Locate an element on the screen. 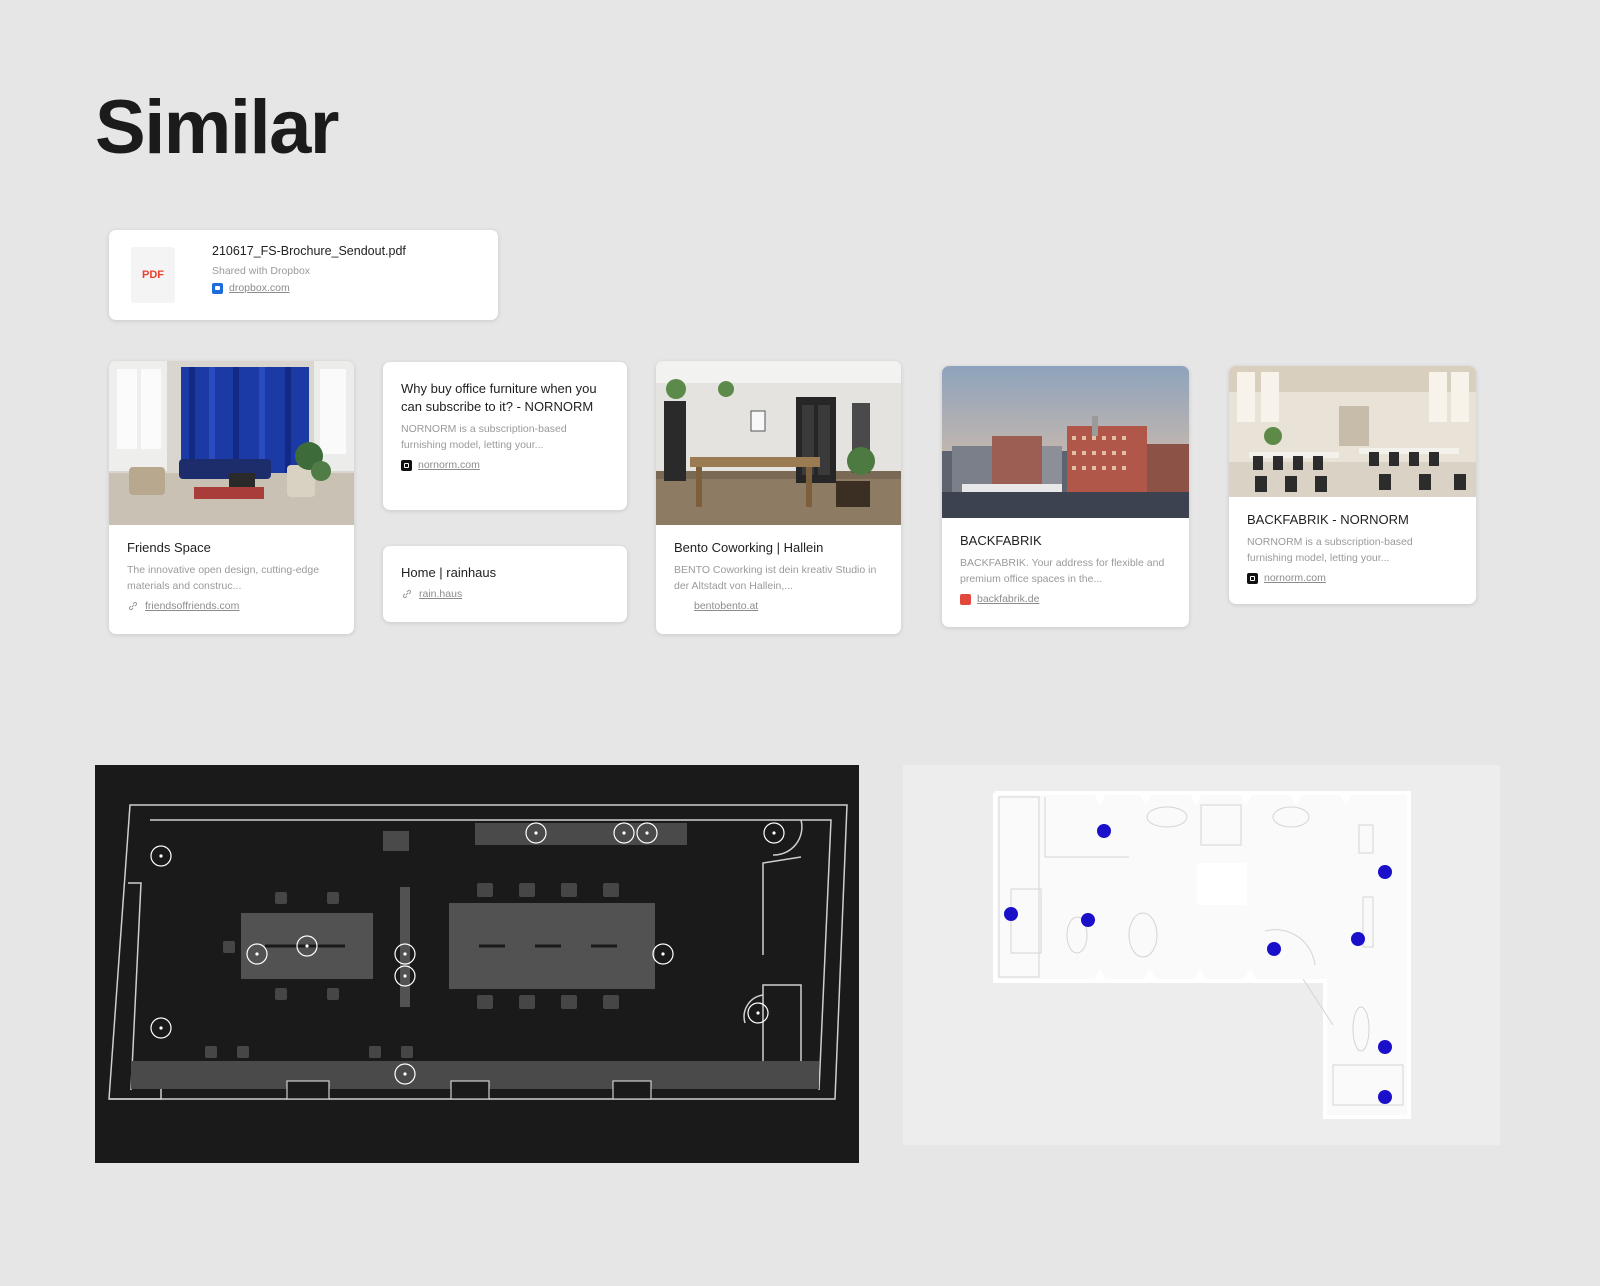 The image size is (1600, 1286). link-card-rainhaus: Home | rainhaus rain.haus is located at coordinates (505, 584).